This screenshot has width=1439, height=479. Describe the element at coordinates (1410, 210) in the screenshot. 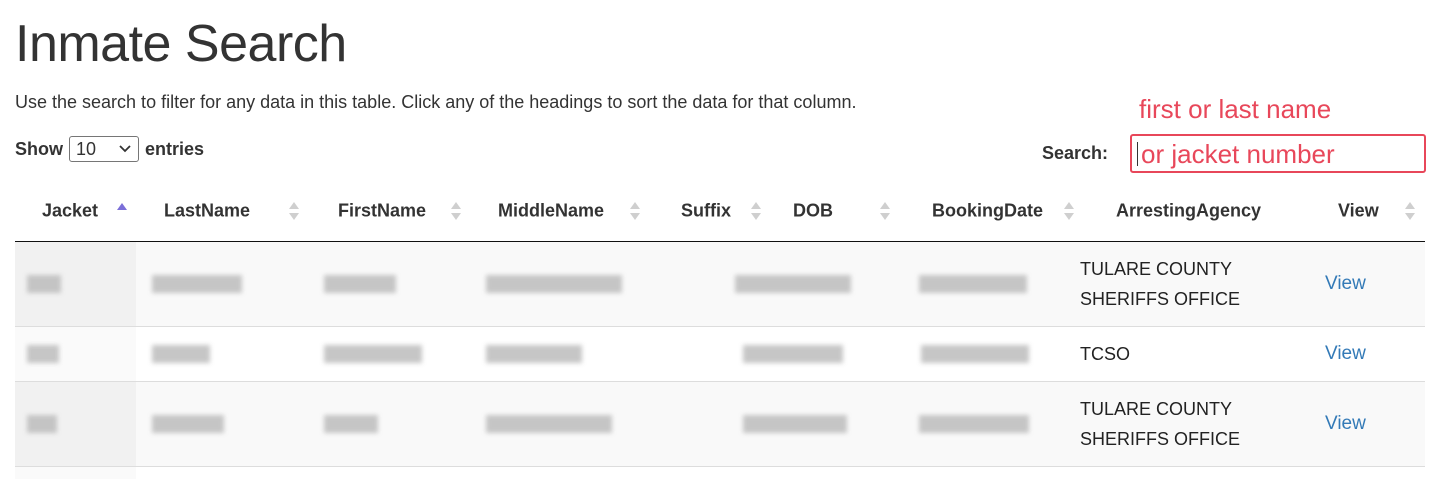

I see `sort-icon` at that location.